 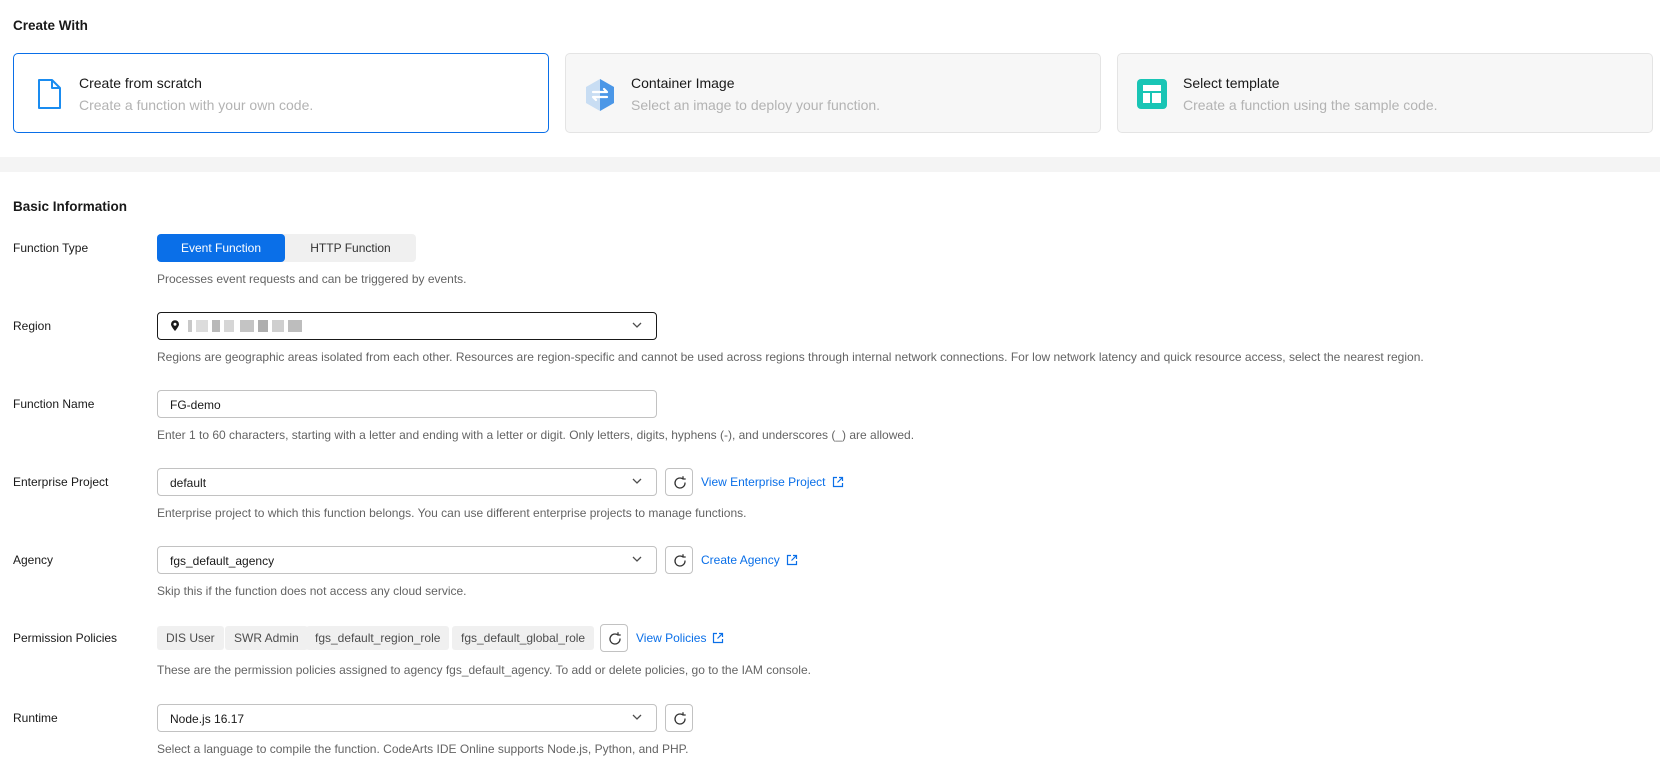 I want to click on create-agency-link: Create Agency, so click(x=749, y=560).